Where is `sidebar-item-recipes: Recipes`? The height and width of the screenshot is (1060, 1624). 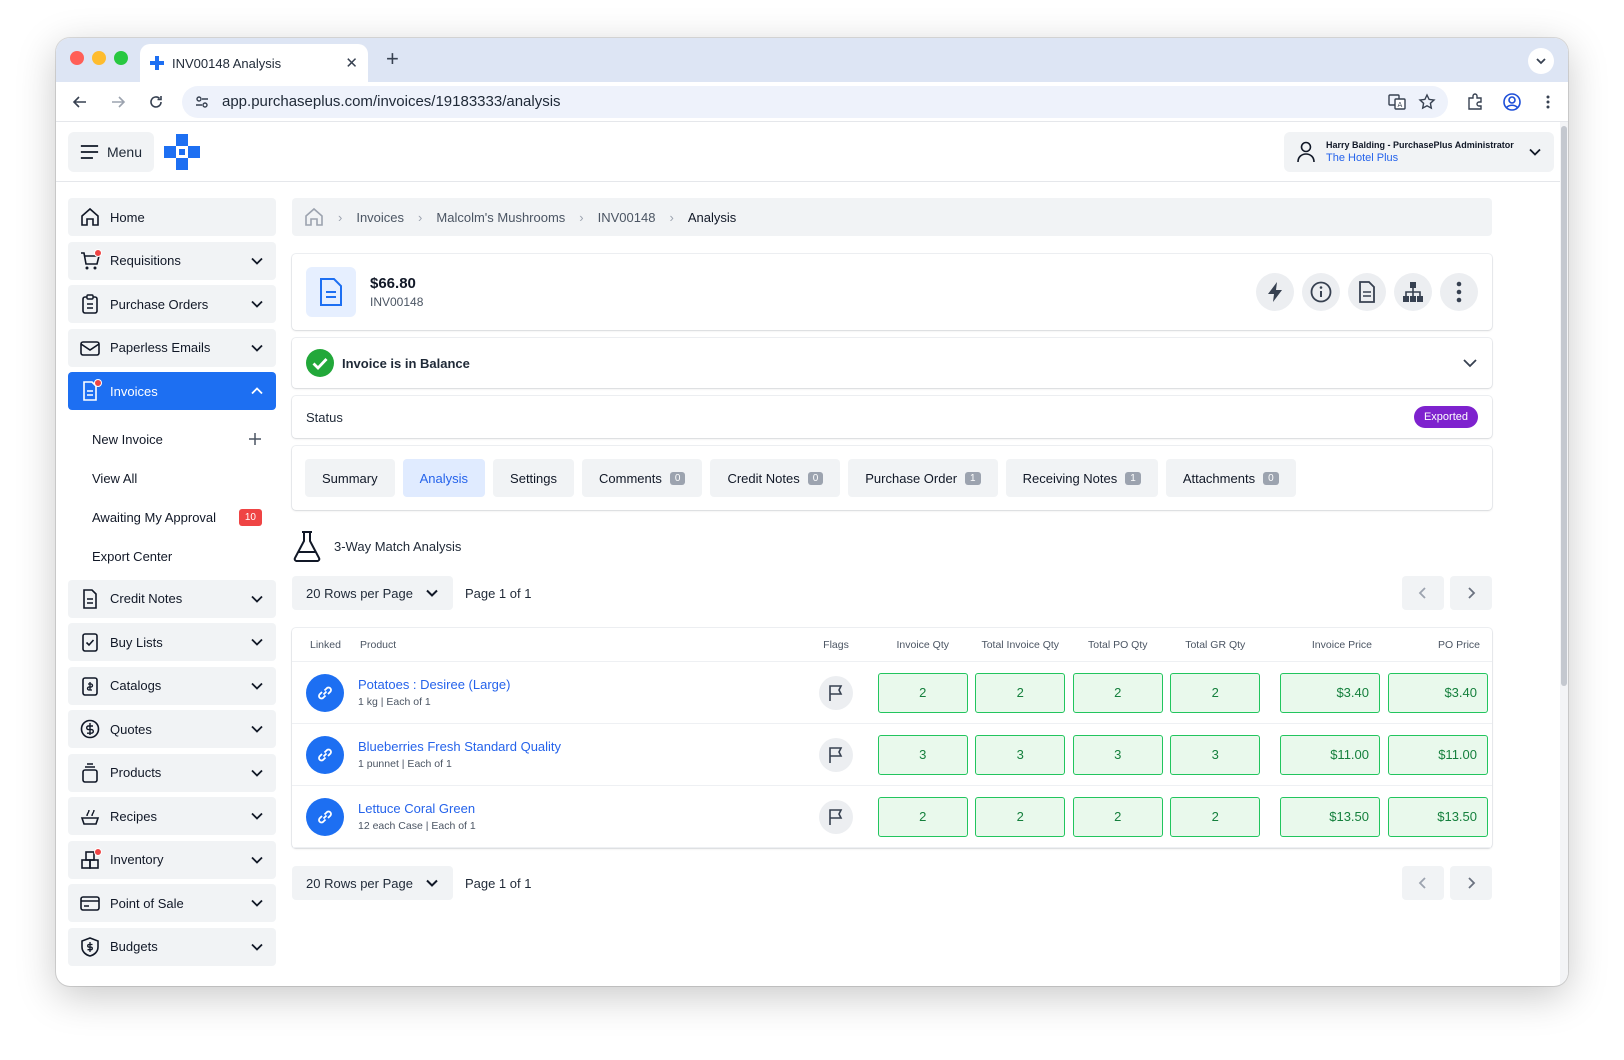 sidebar-item-recipes: Recipes is located at coordinates (172, 816).